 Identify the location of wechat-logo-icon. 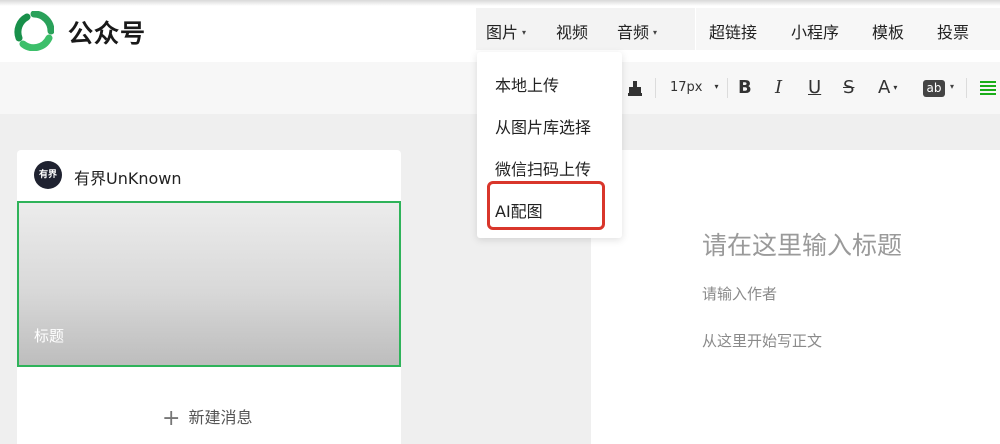
(34, 31).